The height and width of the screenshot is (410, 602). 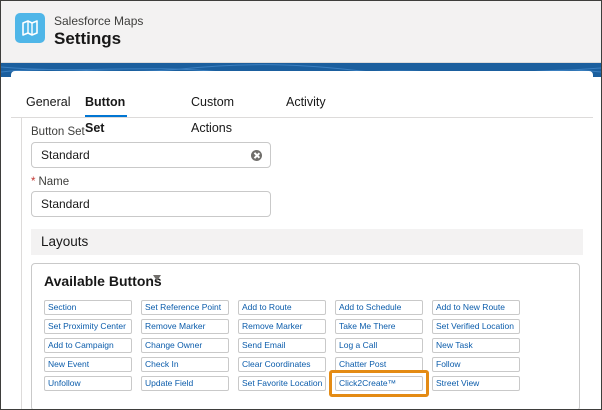 What do you see at coordinates (54, 182) in the screenshot?
I see `name-label-text: Name` at bounding box center [54, 182].